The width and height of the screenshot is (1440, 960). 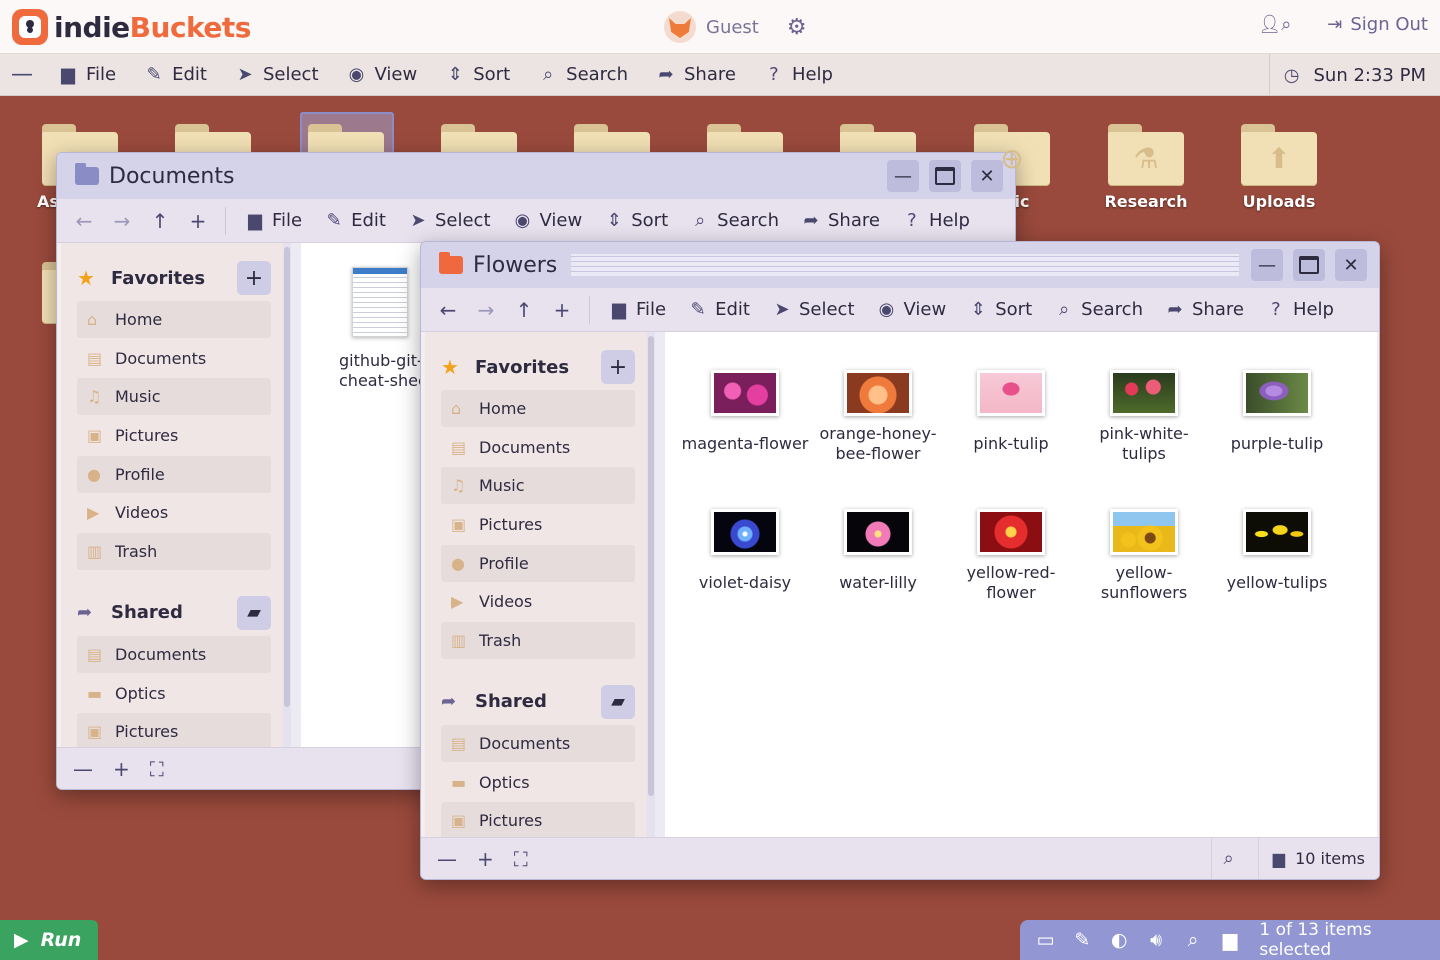 What do you see at coordinates (1144, 556) in the screenshot?
I see `file-item: yellow-sunflowers` at bounding box center [1144, 556].